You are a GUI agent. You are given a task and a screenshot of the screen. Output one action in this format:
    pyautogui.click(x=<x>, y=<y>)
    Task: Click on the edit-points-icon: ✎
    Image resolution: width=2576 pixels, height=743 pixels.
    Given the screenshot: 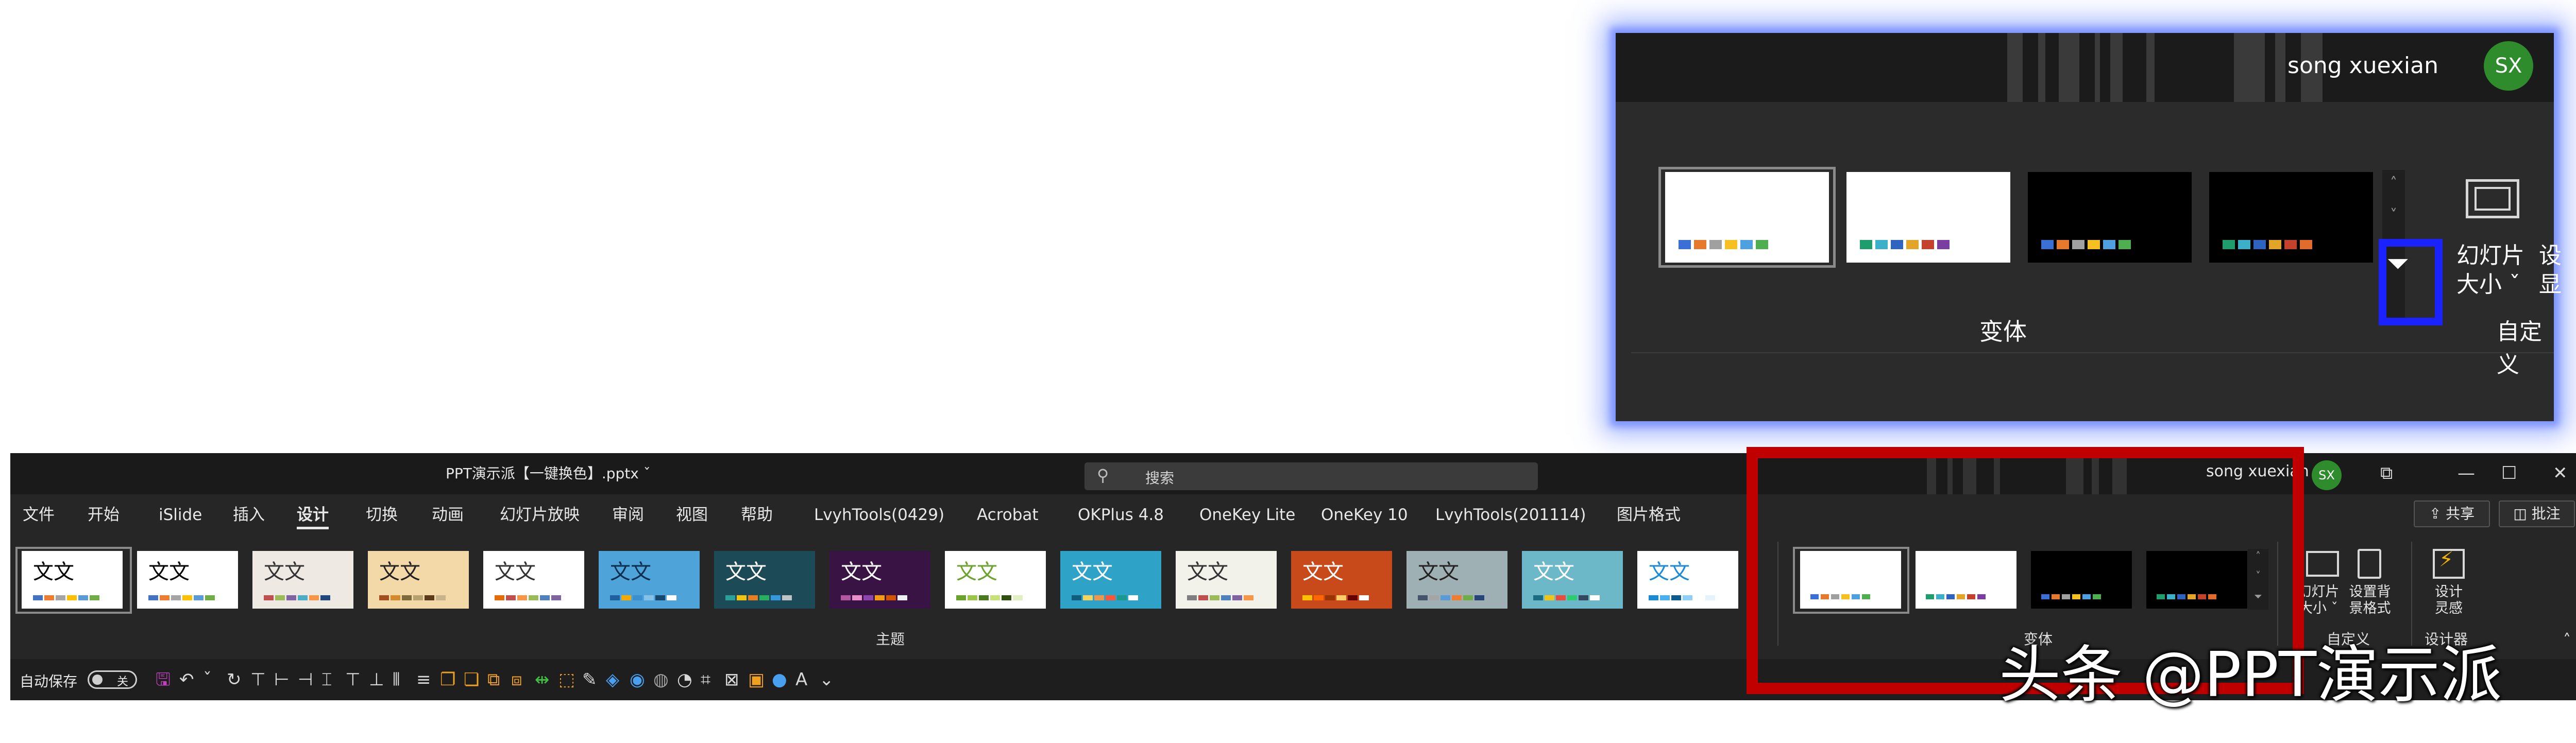 What is the action you would take?
    pyautogui.click(x=589, y=679)
    